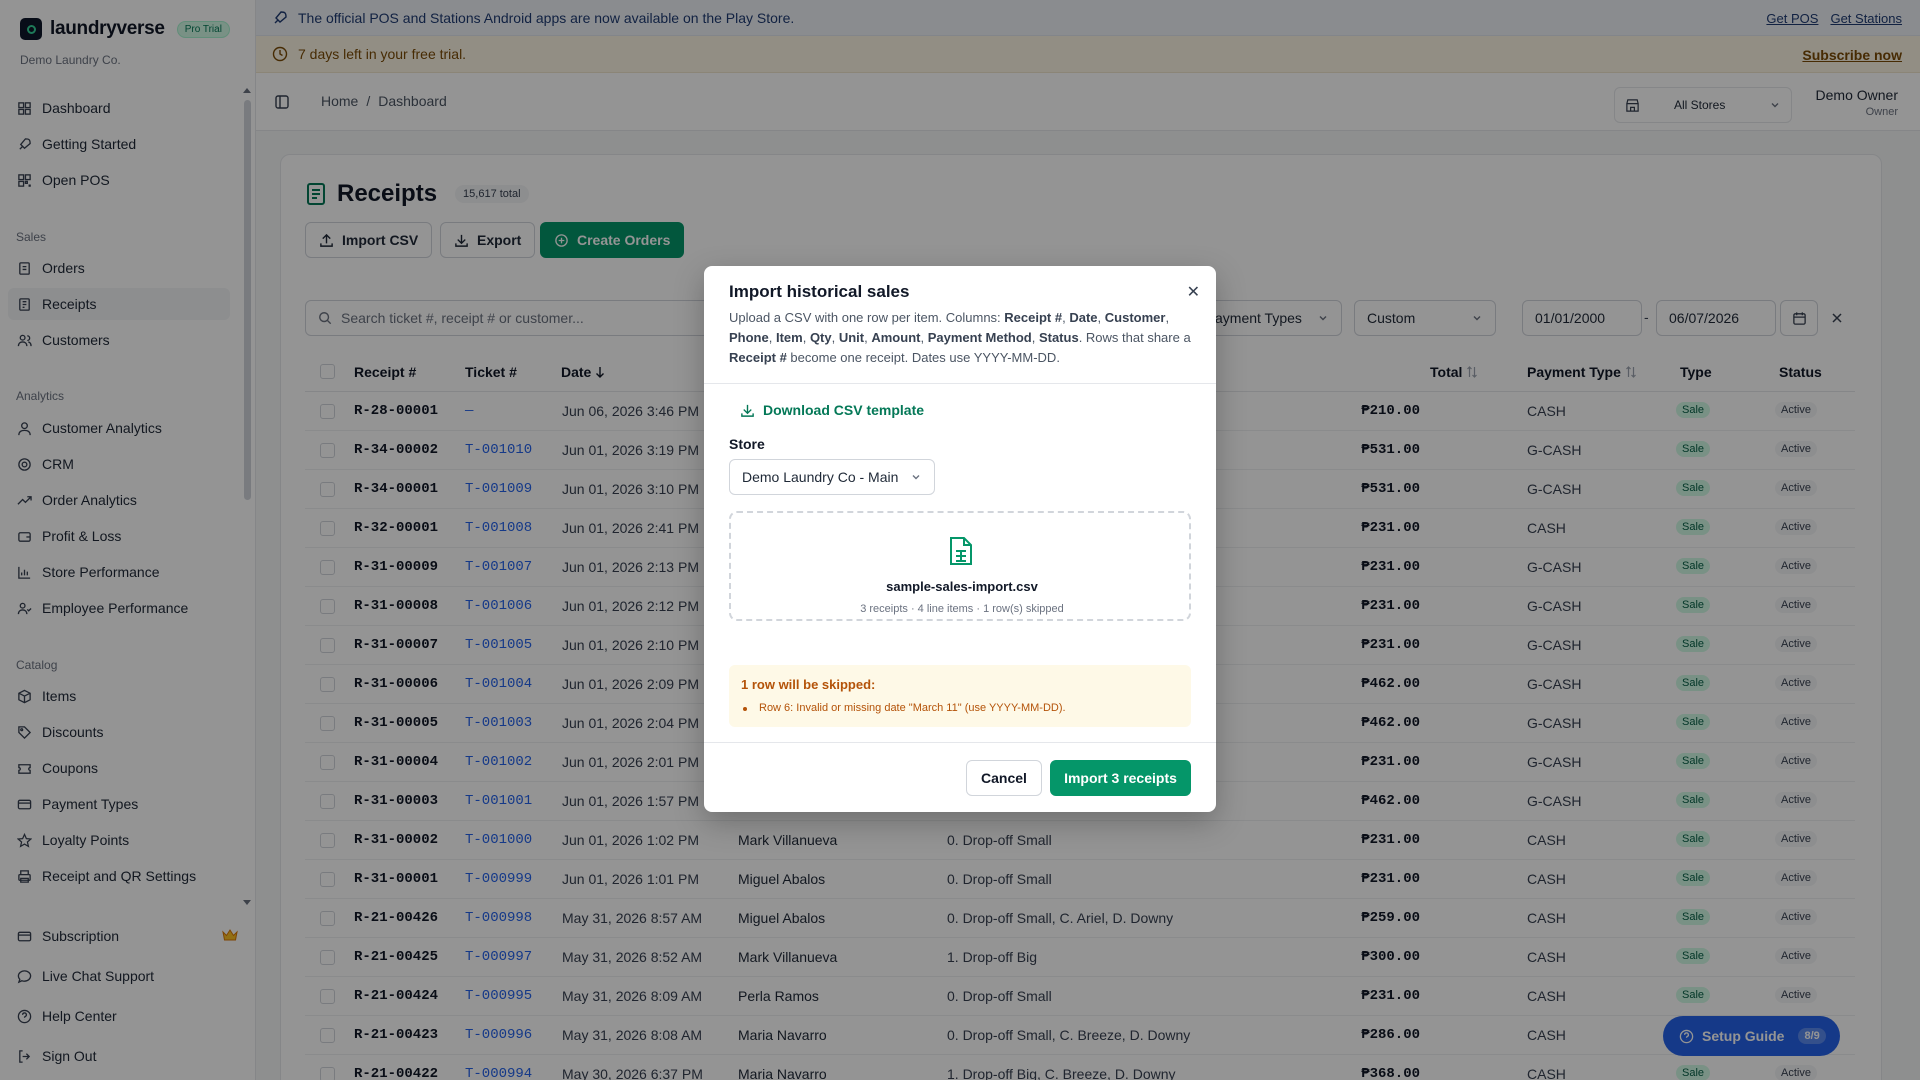 Image resolution: width=1920 pixels, height=1080 pixels. I want to click on column-item: Item, so click(789, 337).